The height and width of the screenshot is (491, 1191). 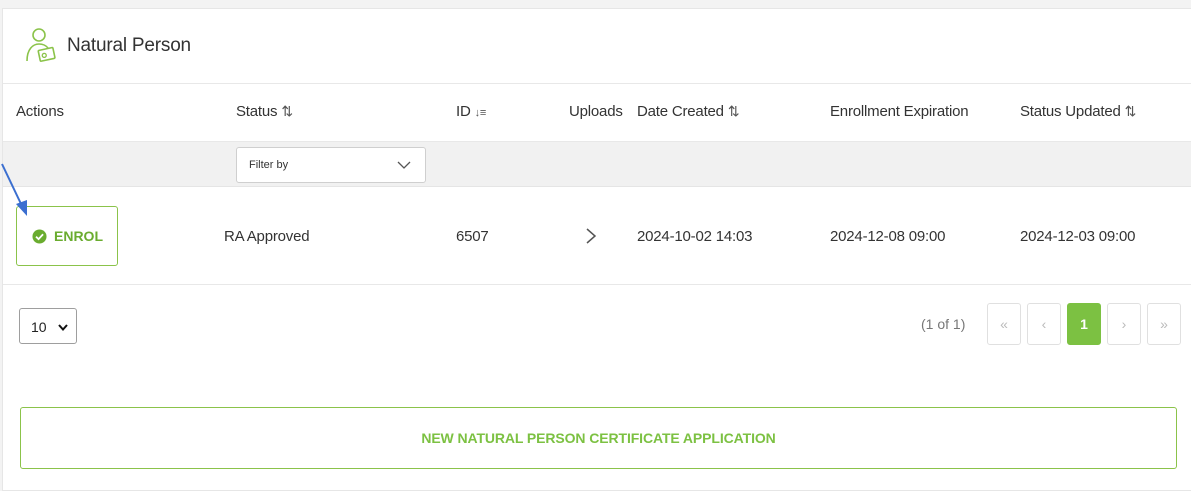 I want to click on column-id-label: ID, so click(x=463, y=111).